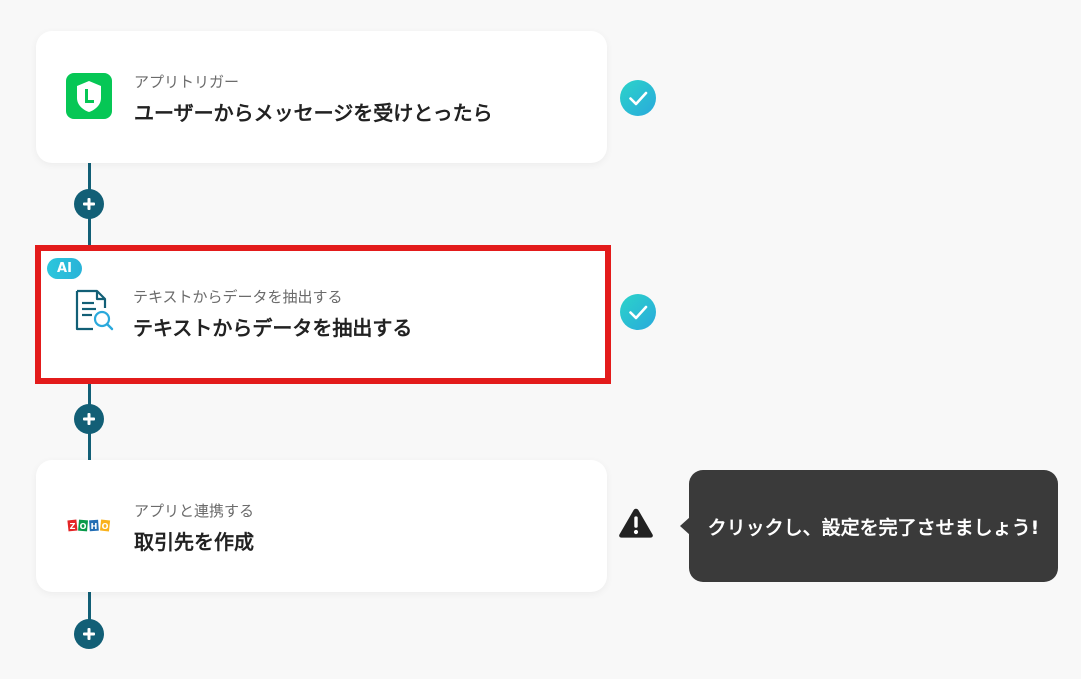 This screenshot has height=679, width=1081. What do you see at coordinates (313, 113) in the screenshot?
I see `step-title: ユーザーからメッセージを受けとったら` at bounding box center [313, 113].